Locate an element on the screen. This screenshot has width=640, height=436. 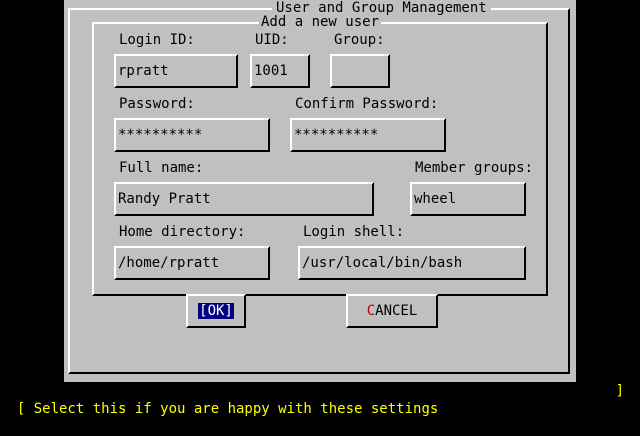
confirm-password-label: Confirm Password: is located at coordinates (367, 104).